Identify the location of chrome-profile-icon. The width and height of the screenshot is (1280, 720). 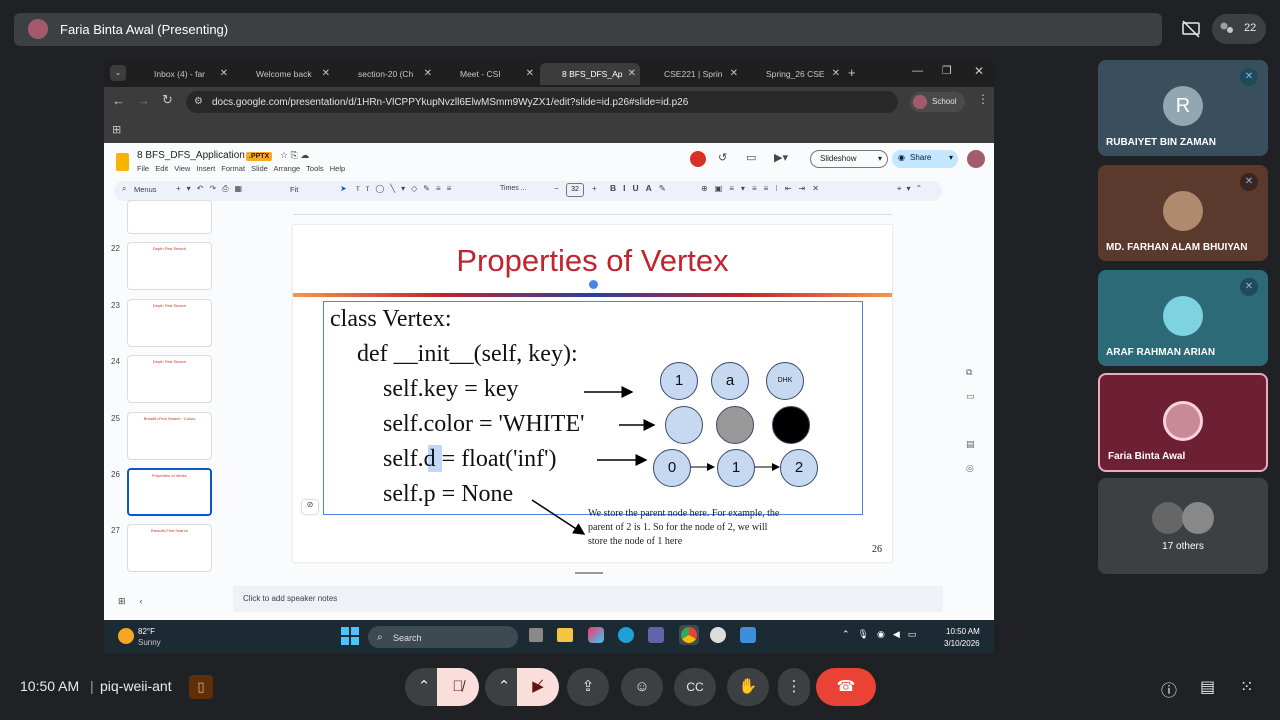
(718, 635).